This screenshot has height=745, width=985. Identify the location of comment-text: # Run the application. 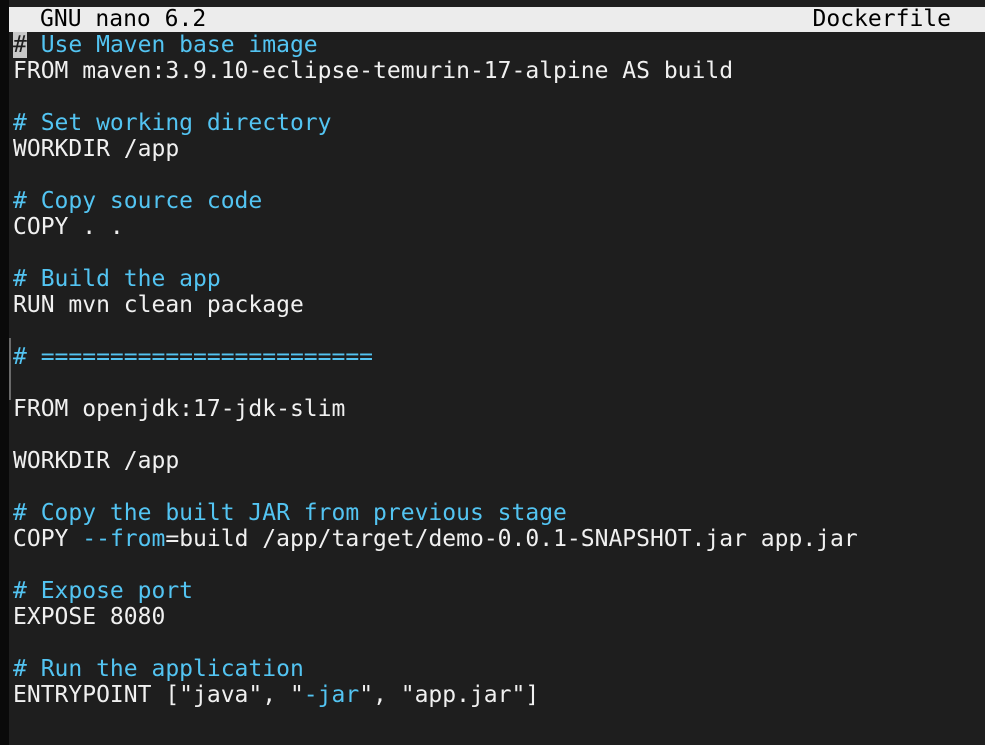
(158, 669).